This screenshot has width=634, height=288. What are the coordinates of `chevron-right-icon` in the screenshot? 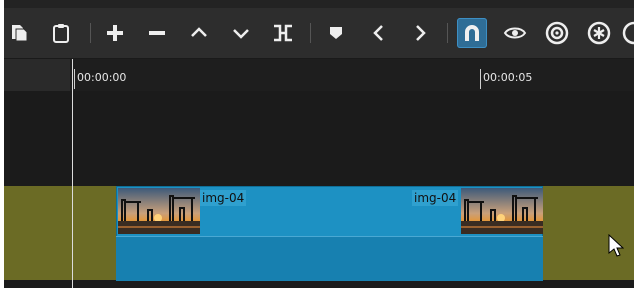 It's located at (420, 33).